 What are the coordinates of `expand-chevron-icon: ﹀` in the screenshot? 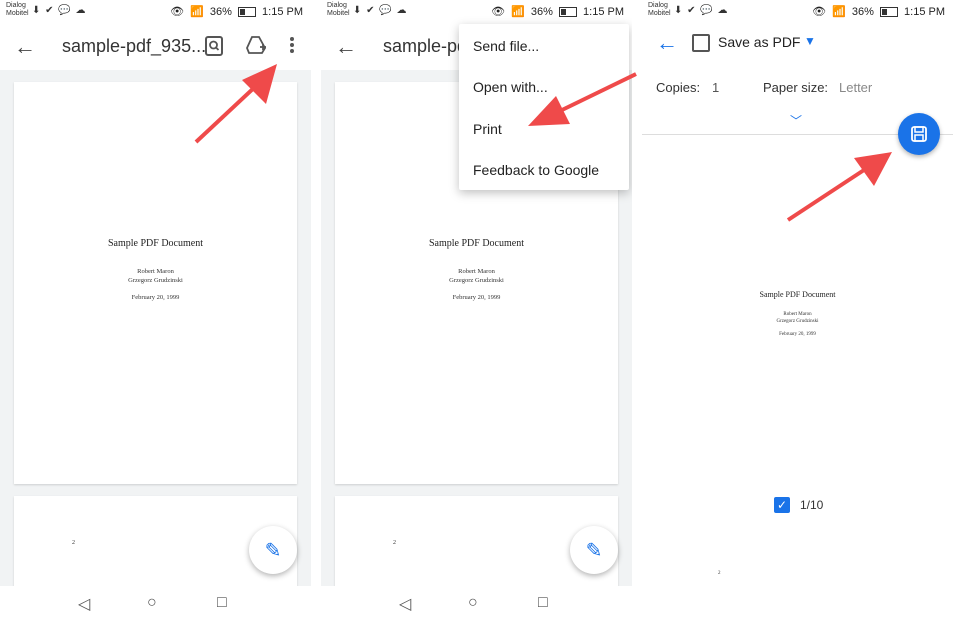 It's located at (796, 120).